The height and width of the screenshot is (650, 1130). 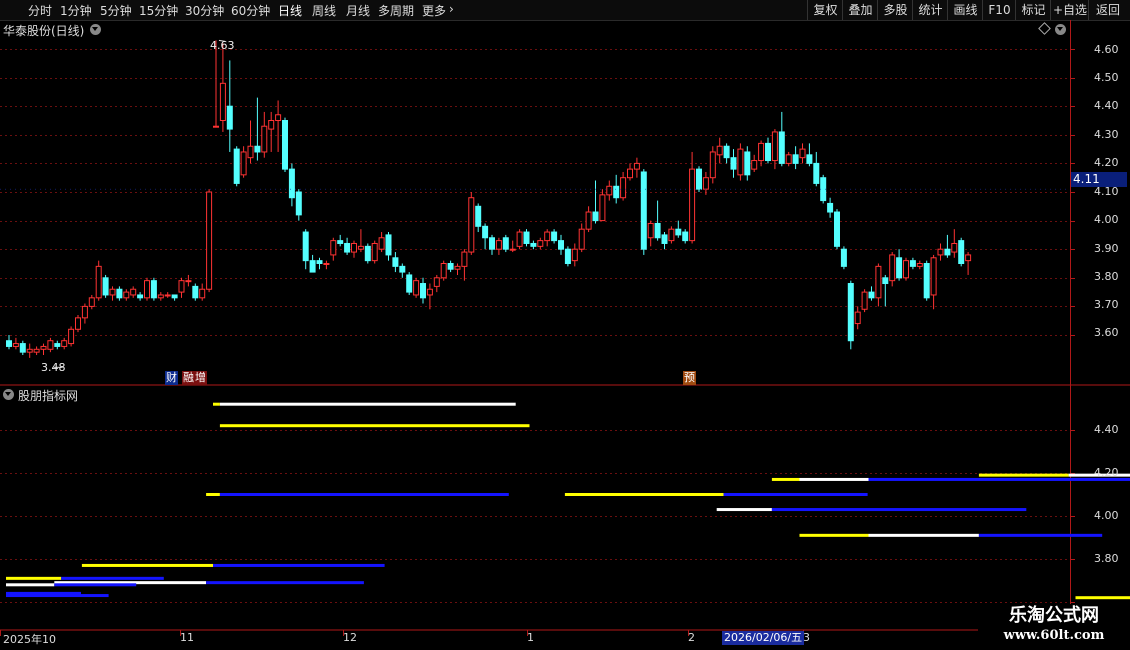 I want to click on watermark-url: www.60lt.com, so click(x=1054, y=635).